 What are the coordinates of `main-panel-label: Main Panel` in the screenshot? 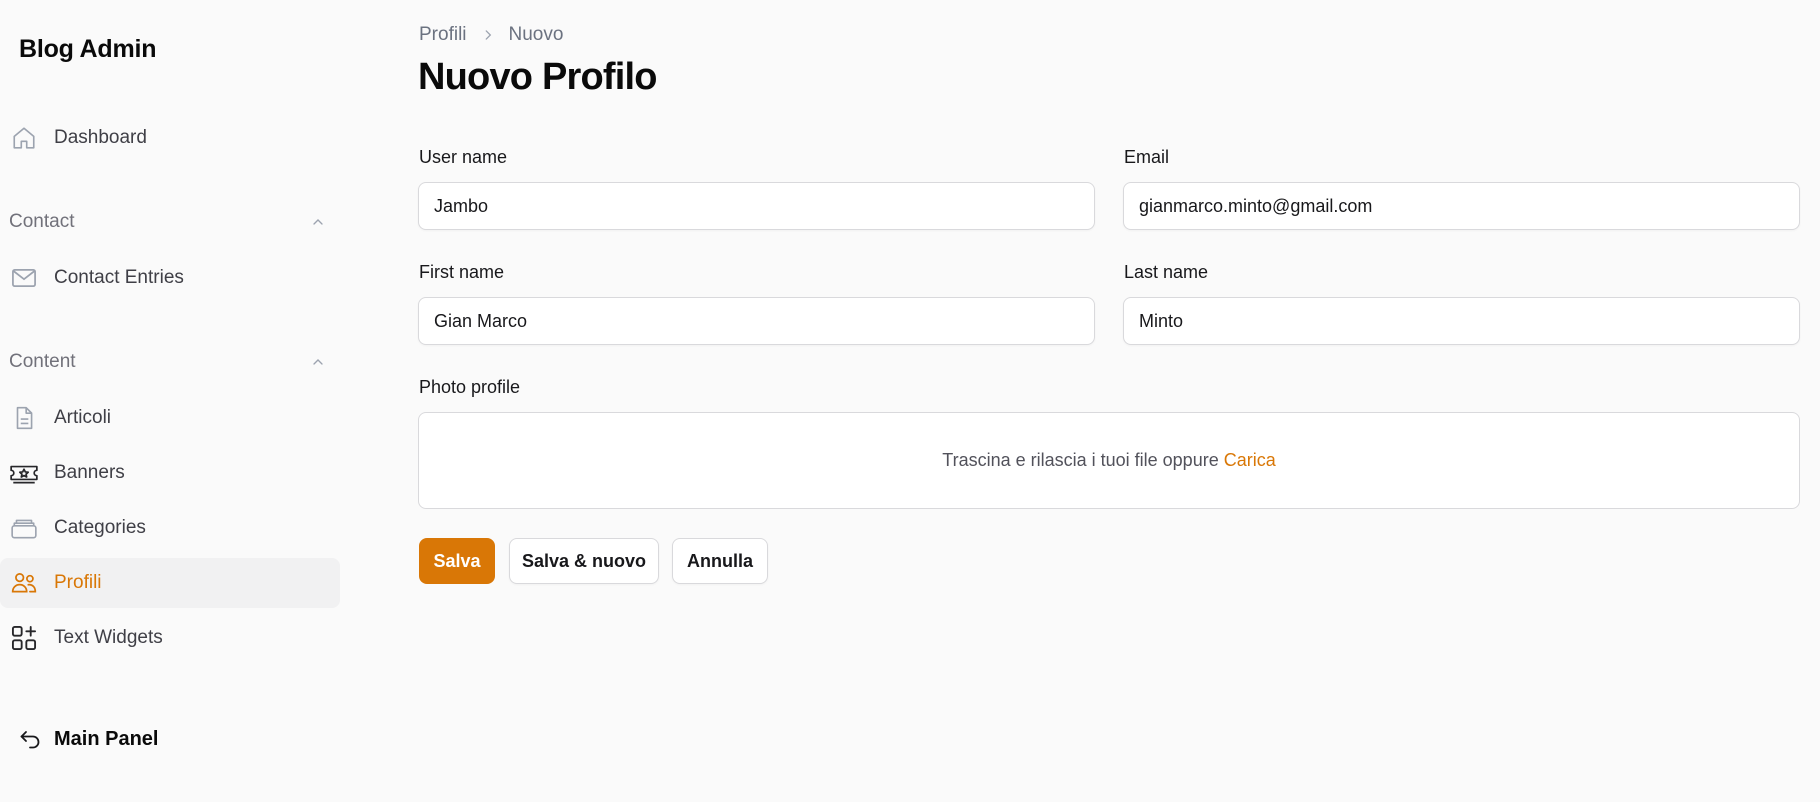 It's located at (106, 738).